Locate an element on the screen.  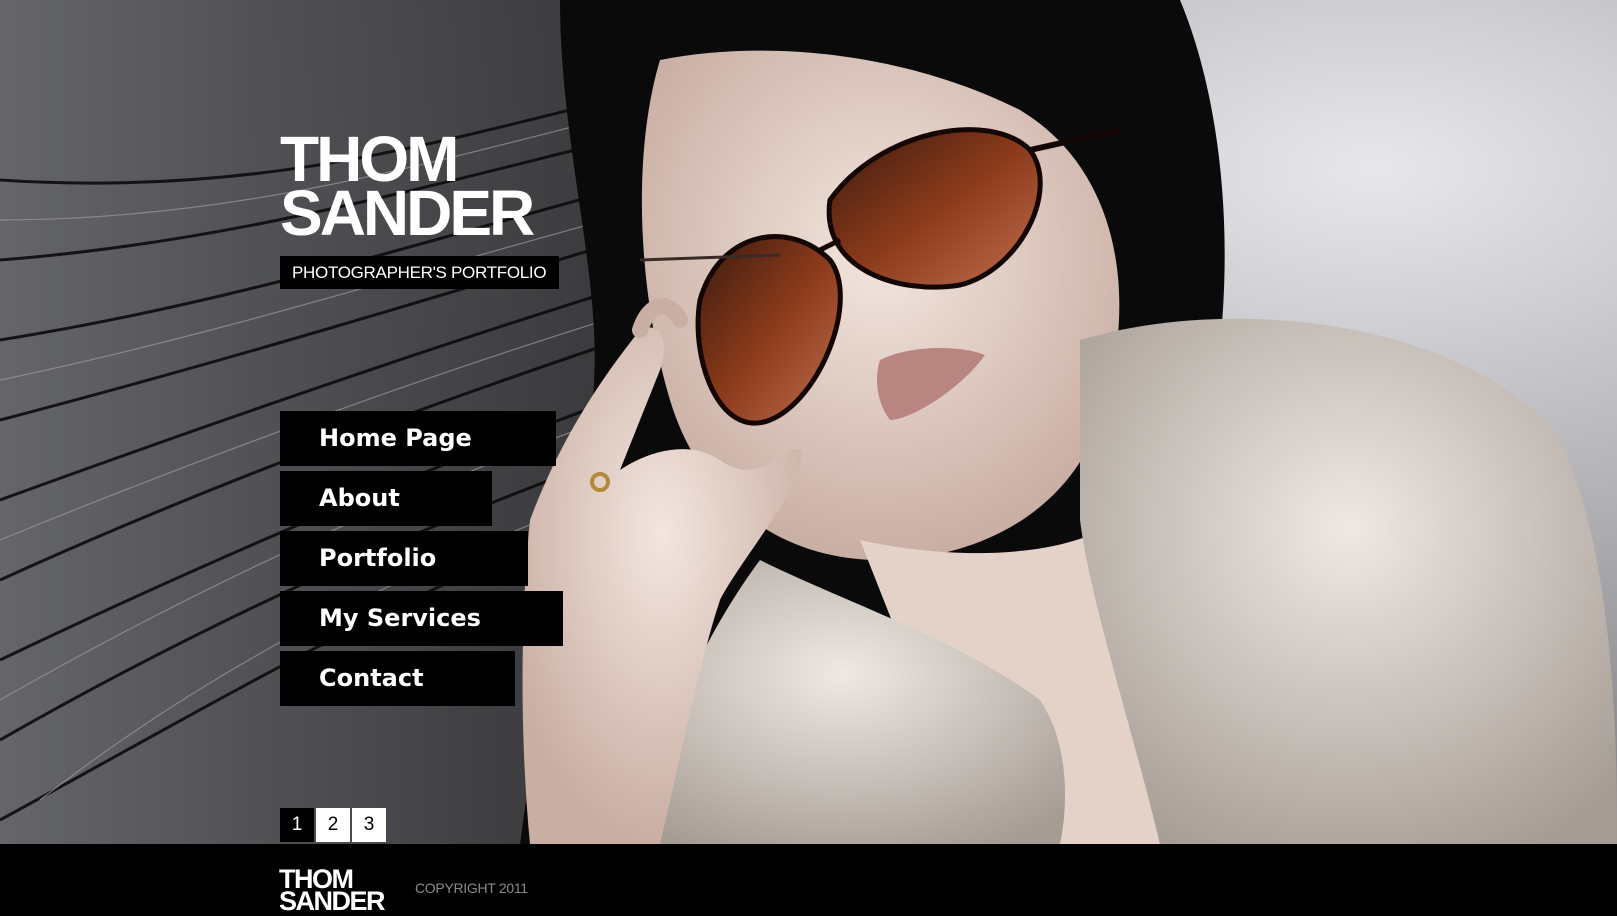
slide-pager: 1 2 3 is located at coordinates (333, 825).